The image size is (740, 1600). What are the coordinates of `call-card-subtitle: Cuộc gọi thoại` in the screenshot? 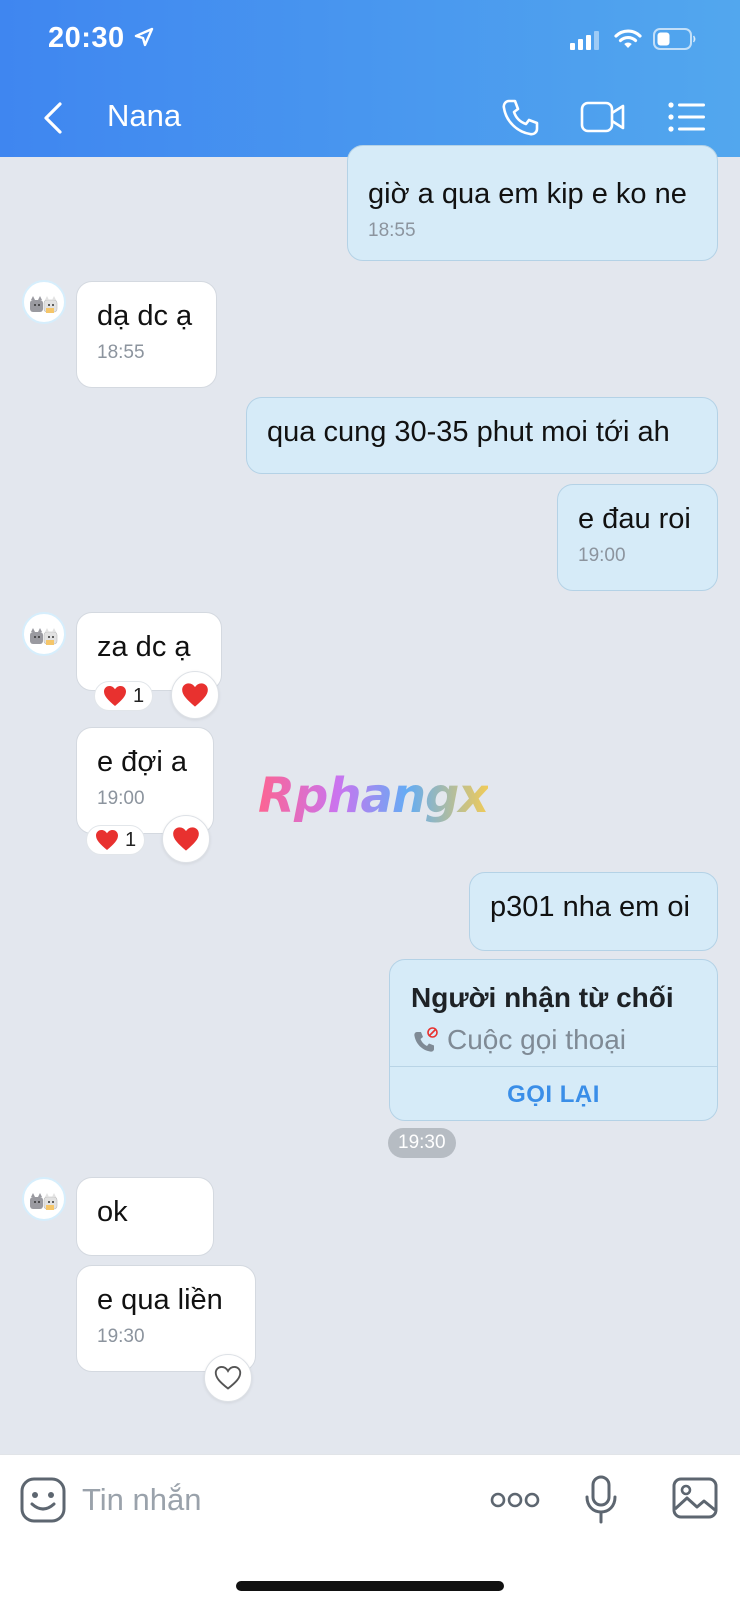 It's located at (518, 1040).